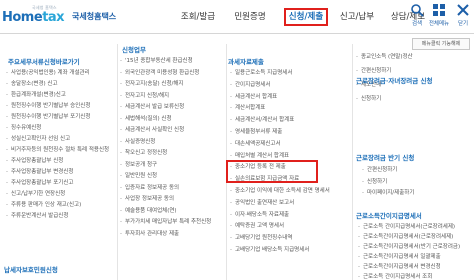 The height and width of the screenshot is (280, 474). Describe the element at coordinates (374, 181) in the screenshot. I see `col4-half-item: 신청하기` at that location.